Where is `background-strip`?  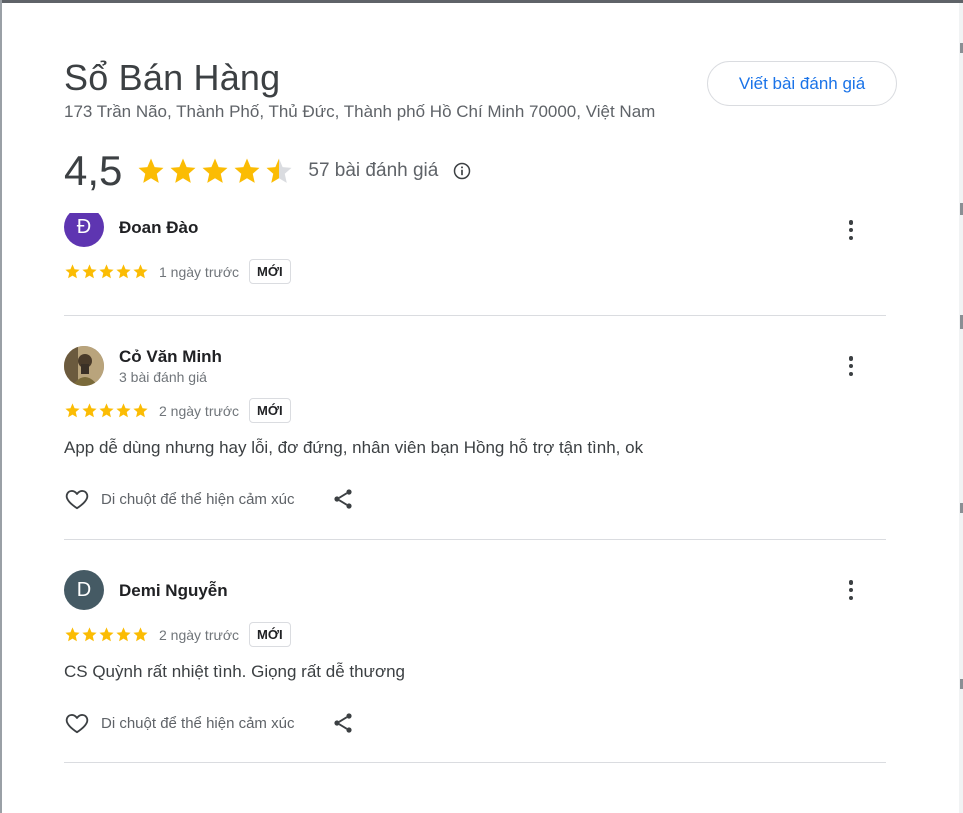
background-strip is located at coordinates (961, 408).